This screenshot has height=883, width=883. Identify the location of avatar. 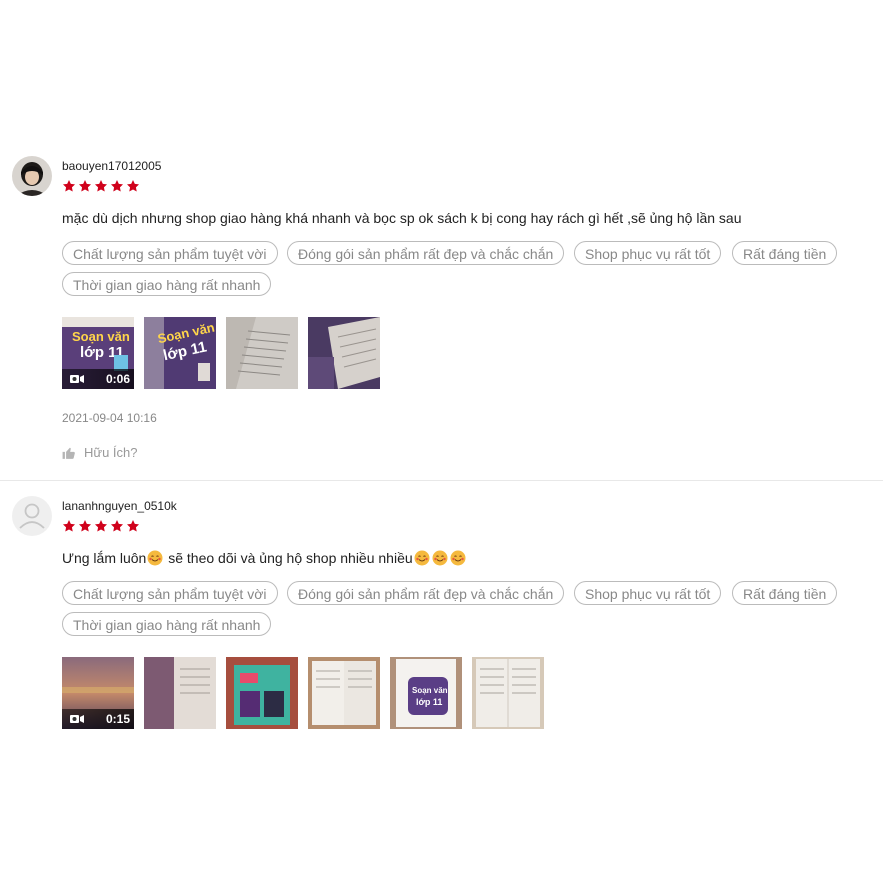
(32, 176).